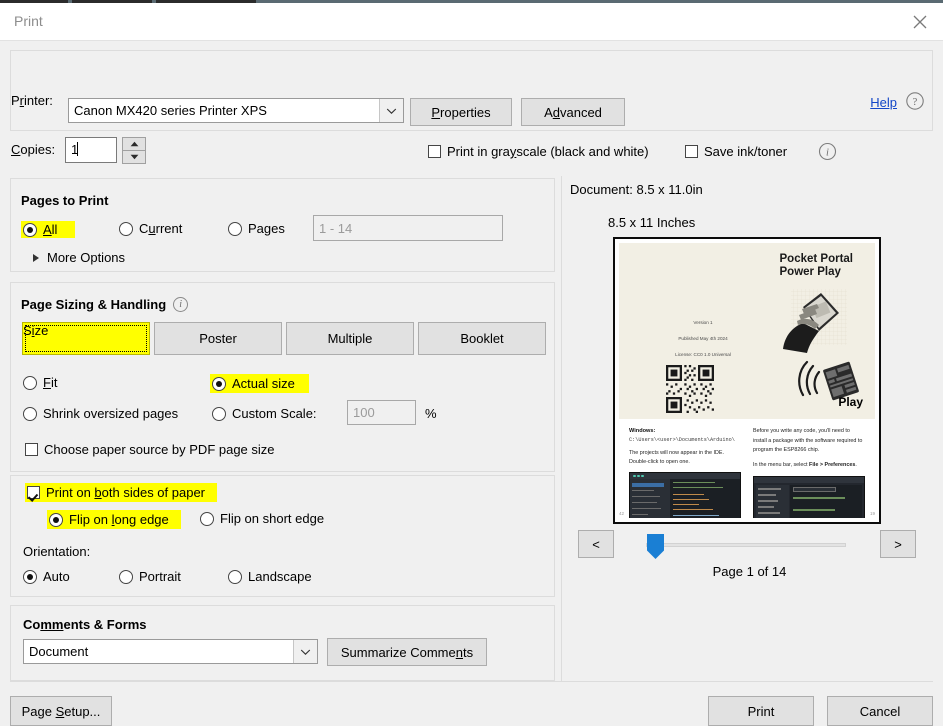 Image resolution: width=943 pixels, height=726 pixels. What do you see at coordinates (86, 338) in the screenshot?
I see `tab-size: Size` at bounding box center [86, 338].